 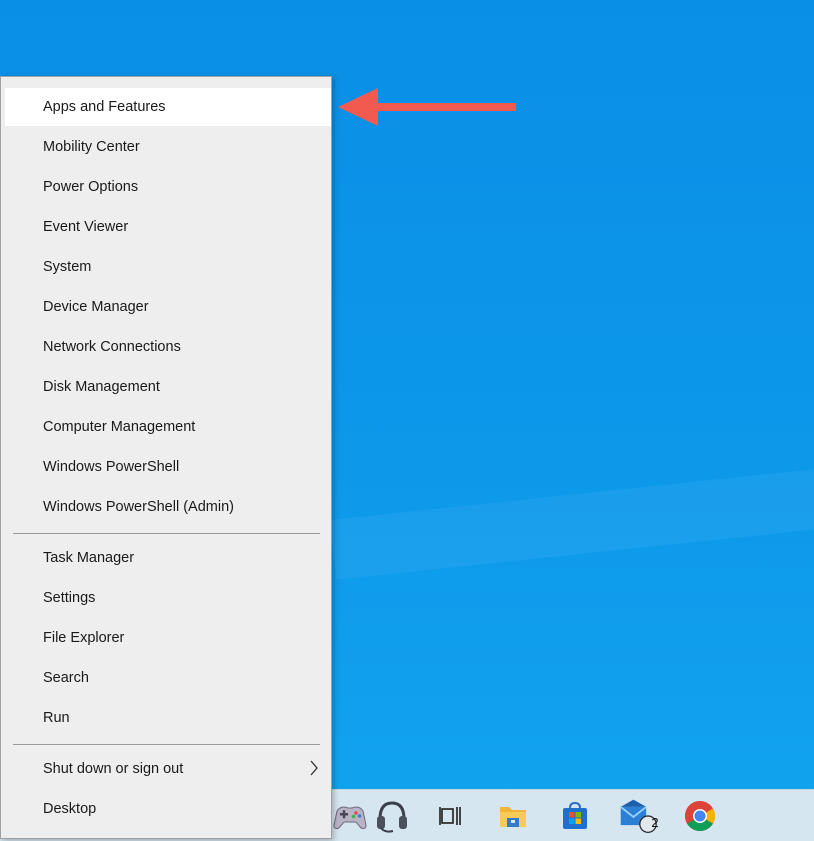 I want to click on file-explorer-icon, so click(x=513, y=816).